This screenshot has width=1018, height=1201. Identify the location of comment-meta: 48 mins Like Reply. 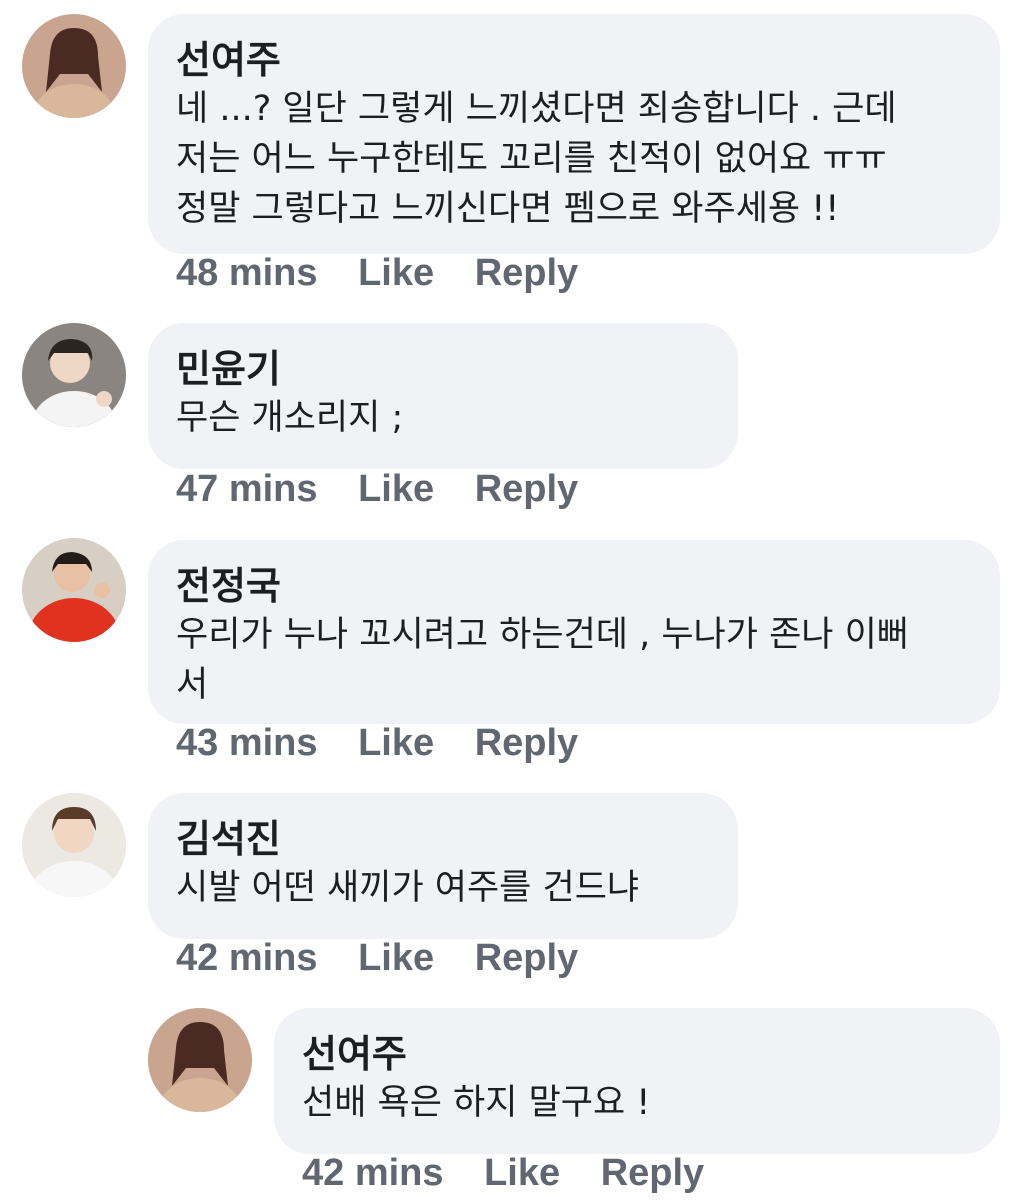
(392, 273).